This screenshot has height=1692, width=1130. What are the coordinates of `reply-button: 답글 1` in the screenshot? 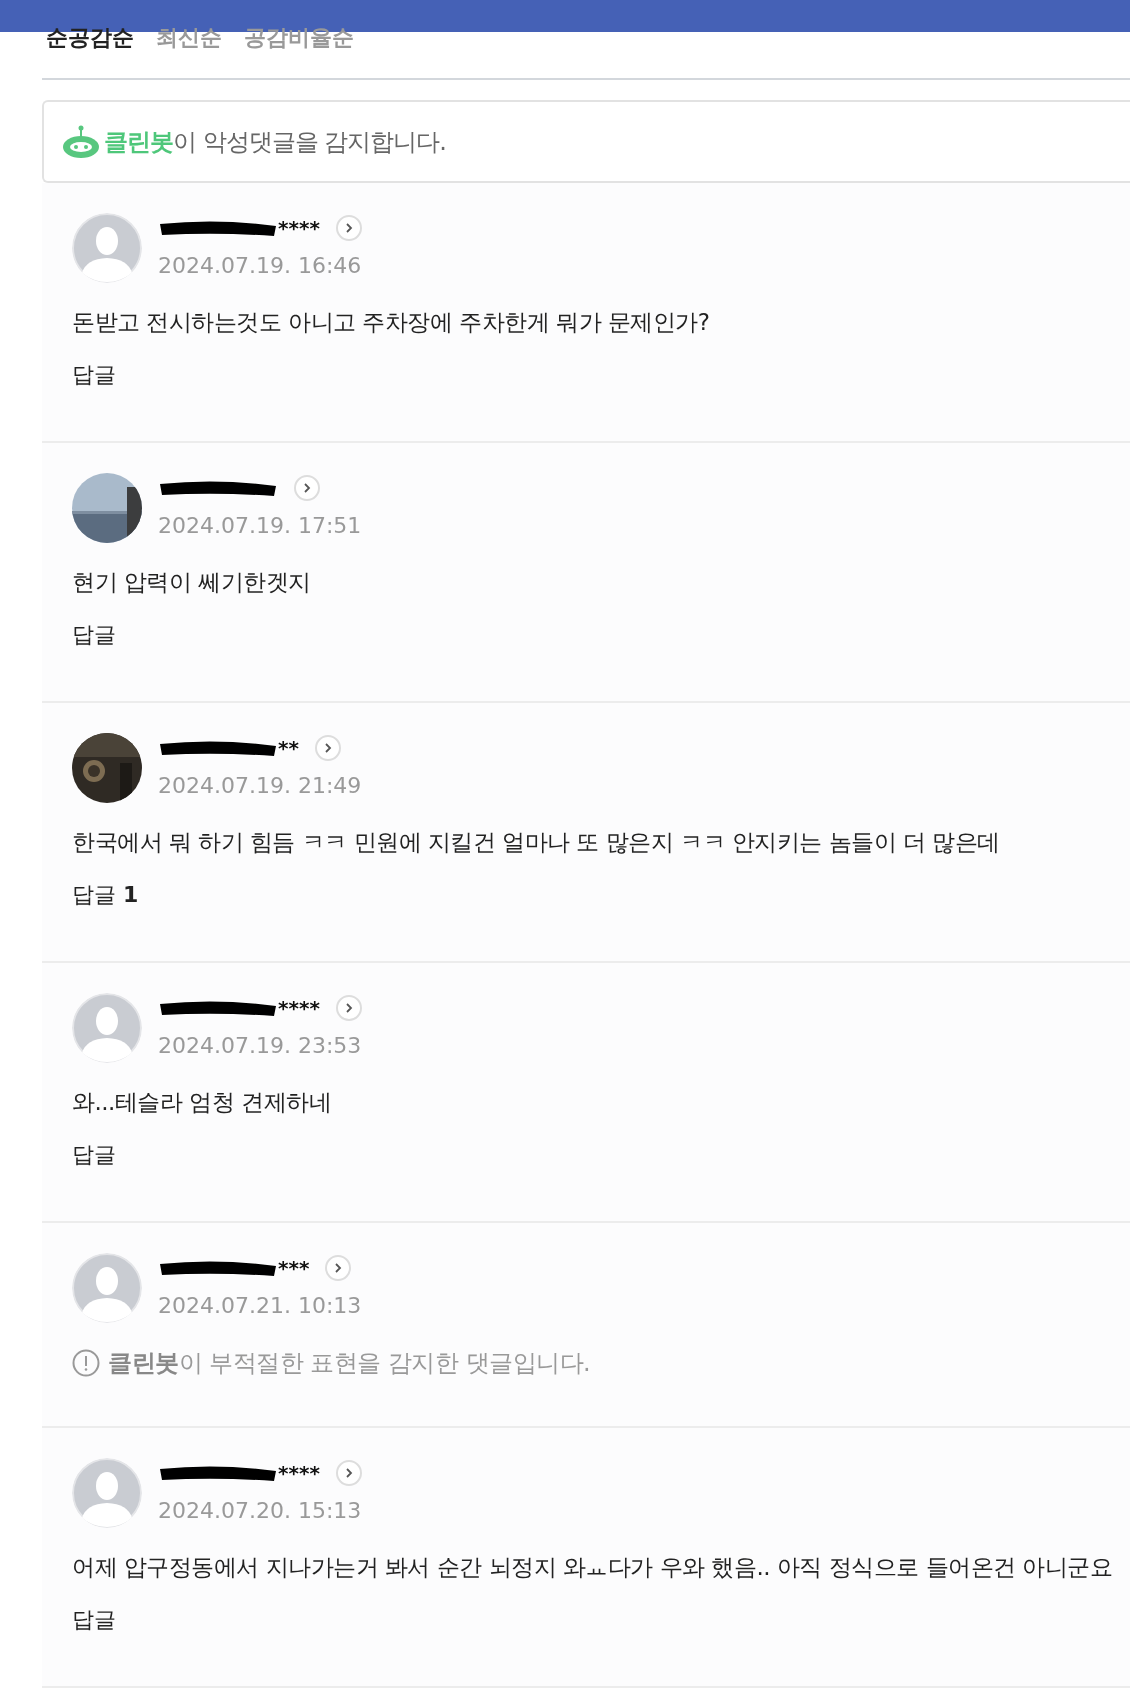 It's located at (105, 894).